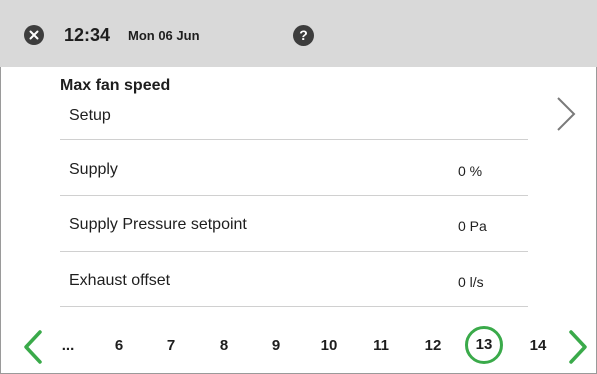  Describe the element at coordinates (470, 171) in the screenshot. I see `supply-value: 0 %` at that location.